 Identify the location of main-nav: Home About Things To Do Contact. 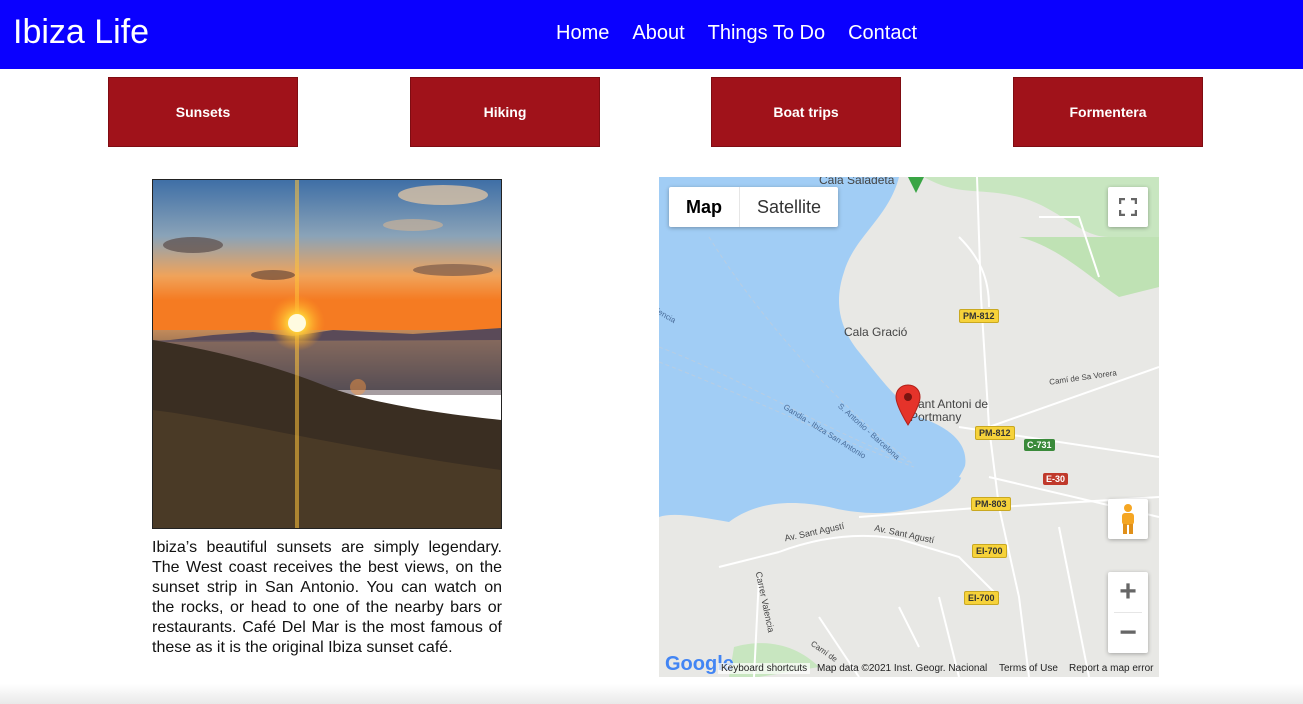
(748, 33).